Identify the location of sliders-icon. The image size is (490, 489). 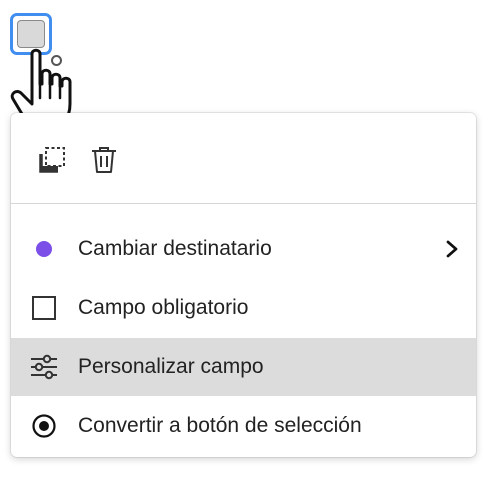
(44, 367).